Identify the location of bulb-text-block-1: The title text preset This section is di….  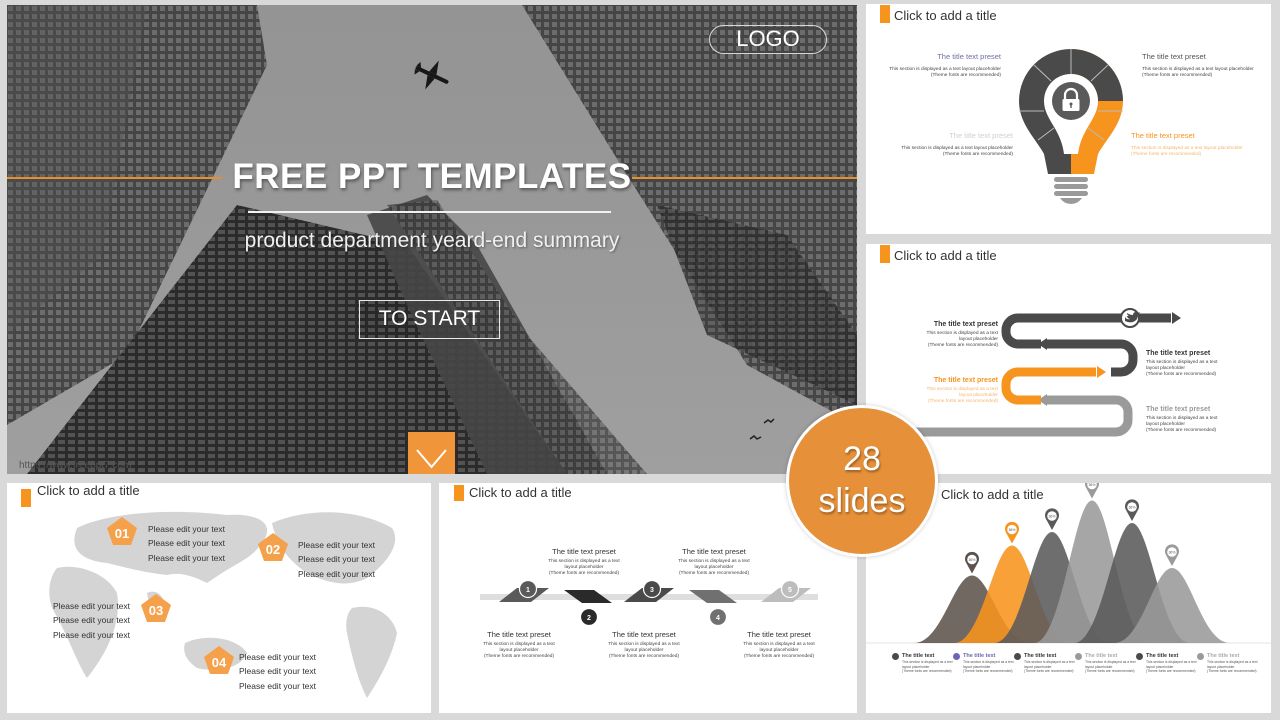
(943, 65).